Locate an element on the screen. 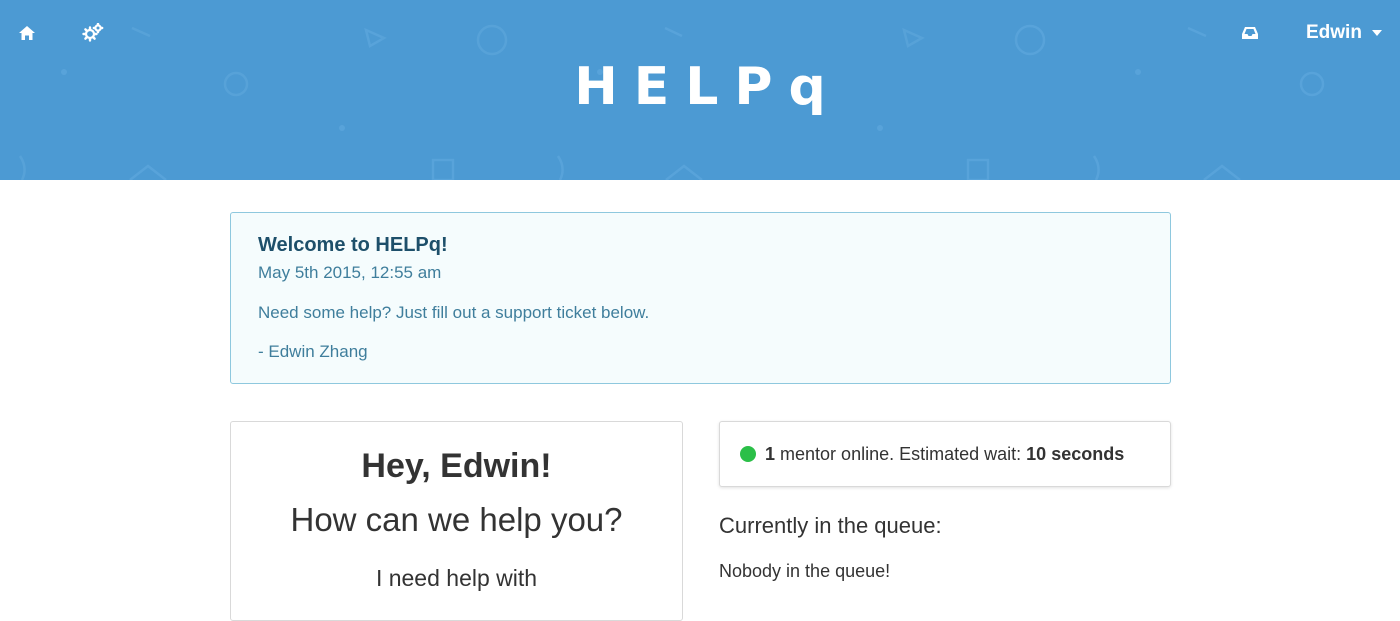 The width and height of the screenshot is (1400, 621). announcement-signature: - Edwin Zhang is located at coordinates (313, 351).